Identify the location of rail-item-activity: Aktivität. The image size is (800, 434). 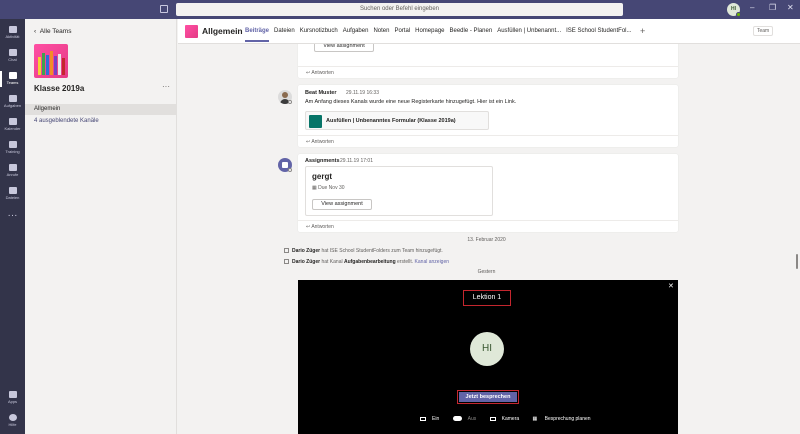
(12, 34).